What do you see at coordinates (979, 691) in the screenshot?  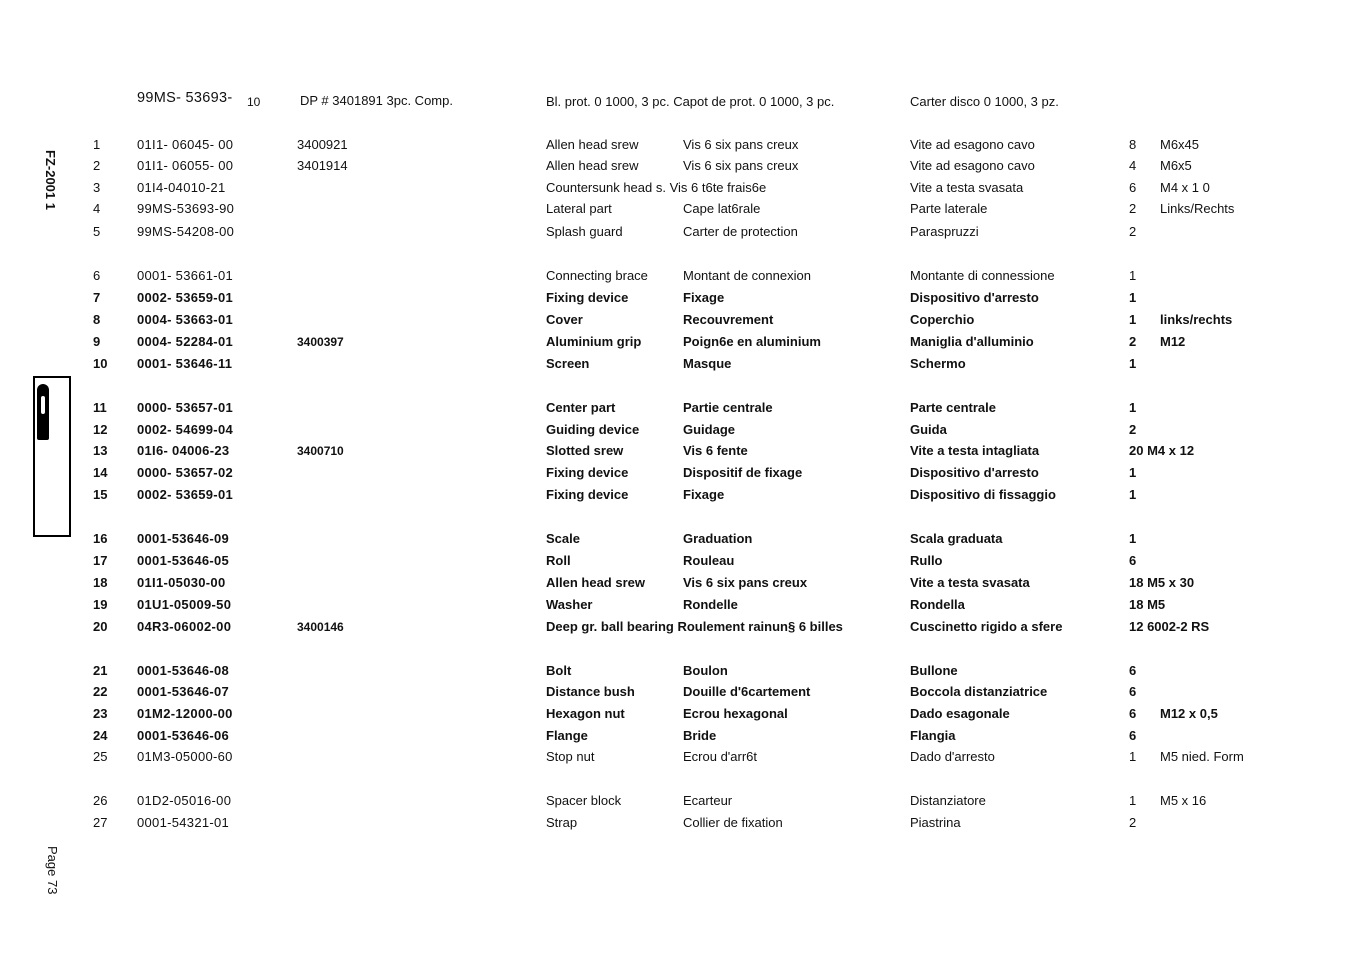 I see `description-it: Boccola distanziatrice` at bounding box center [979, 691].